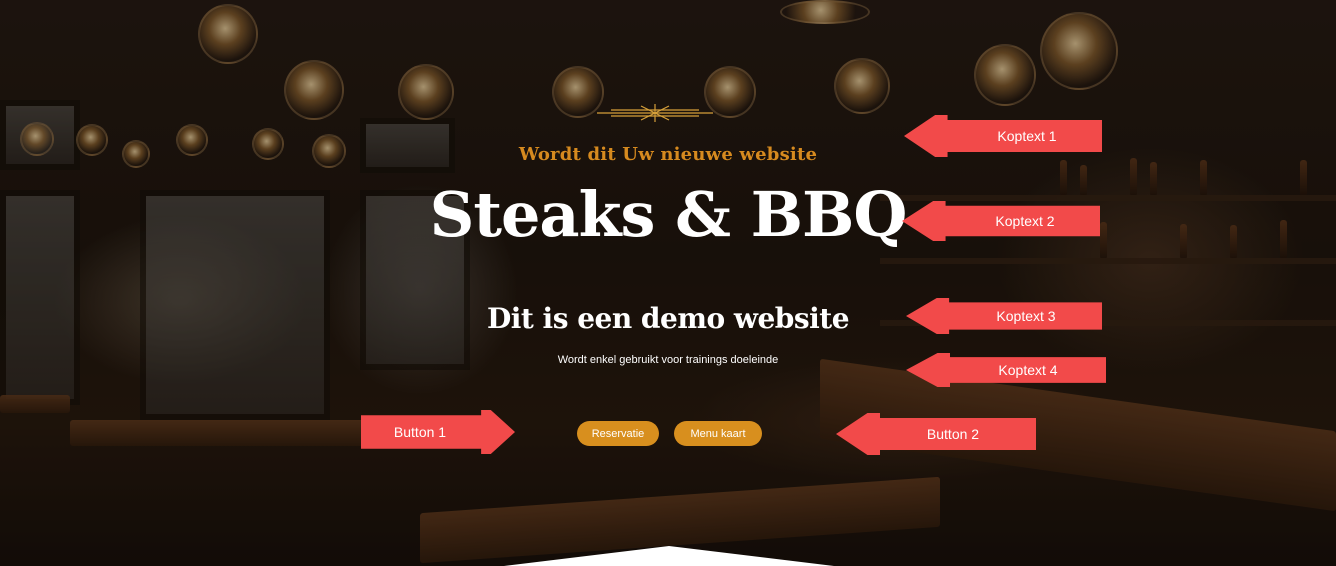 This screenshot has width=1336, height=566. What do you see at coordinates (668, 214) in the screenshot?
I see `koptext-2-headline: Steaks & BBQ` at bounding box center [668, 214].